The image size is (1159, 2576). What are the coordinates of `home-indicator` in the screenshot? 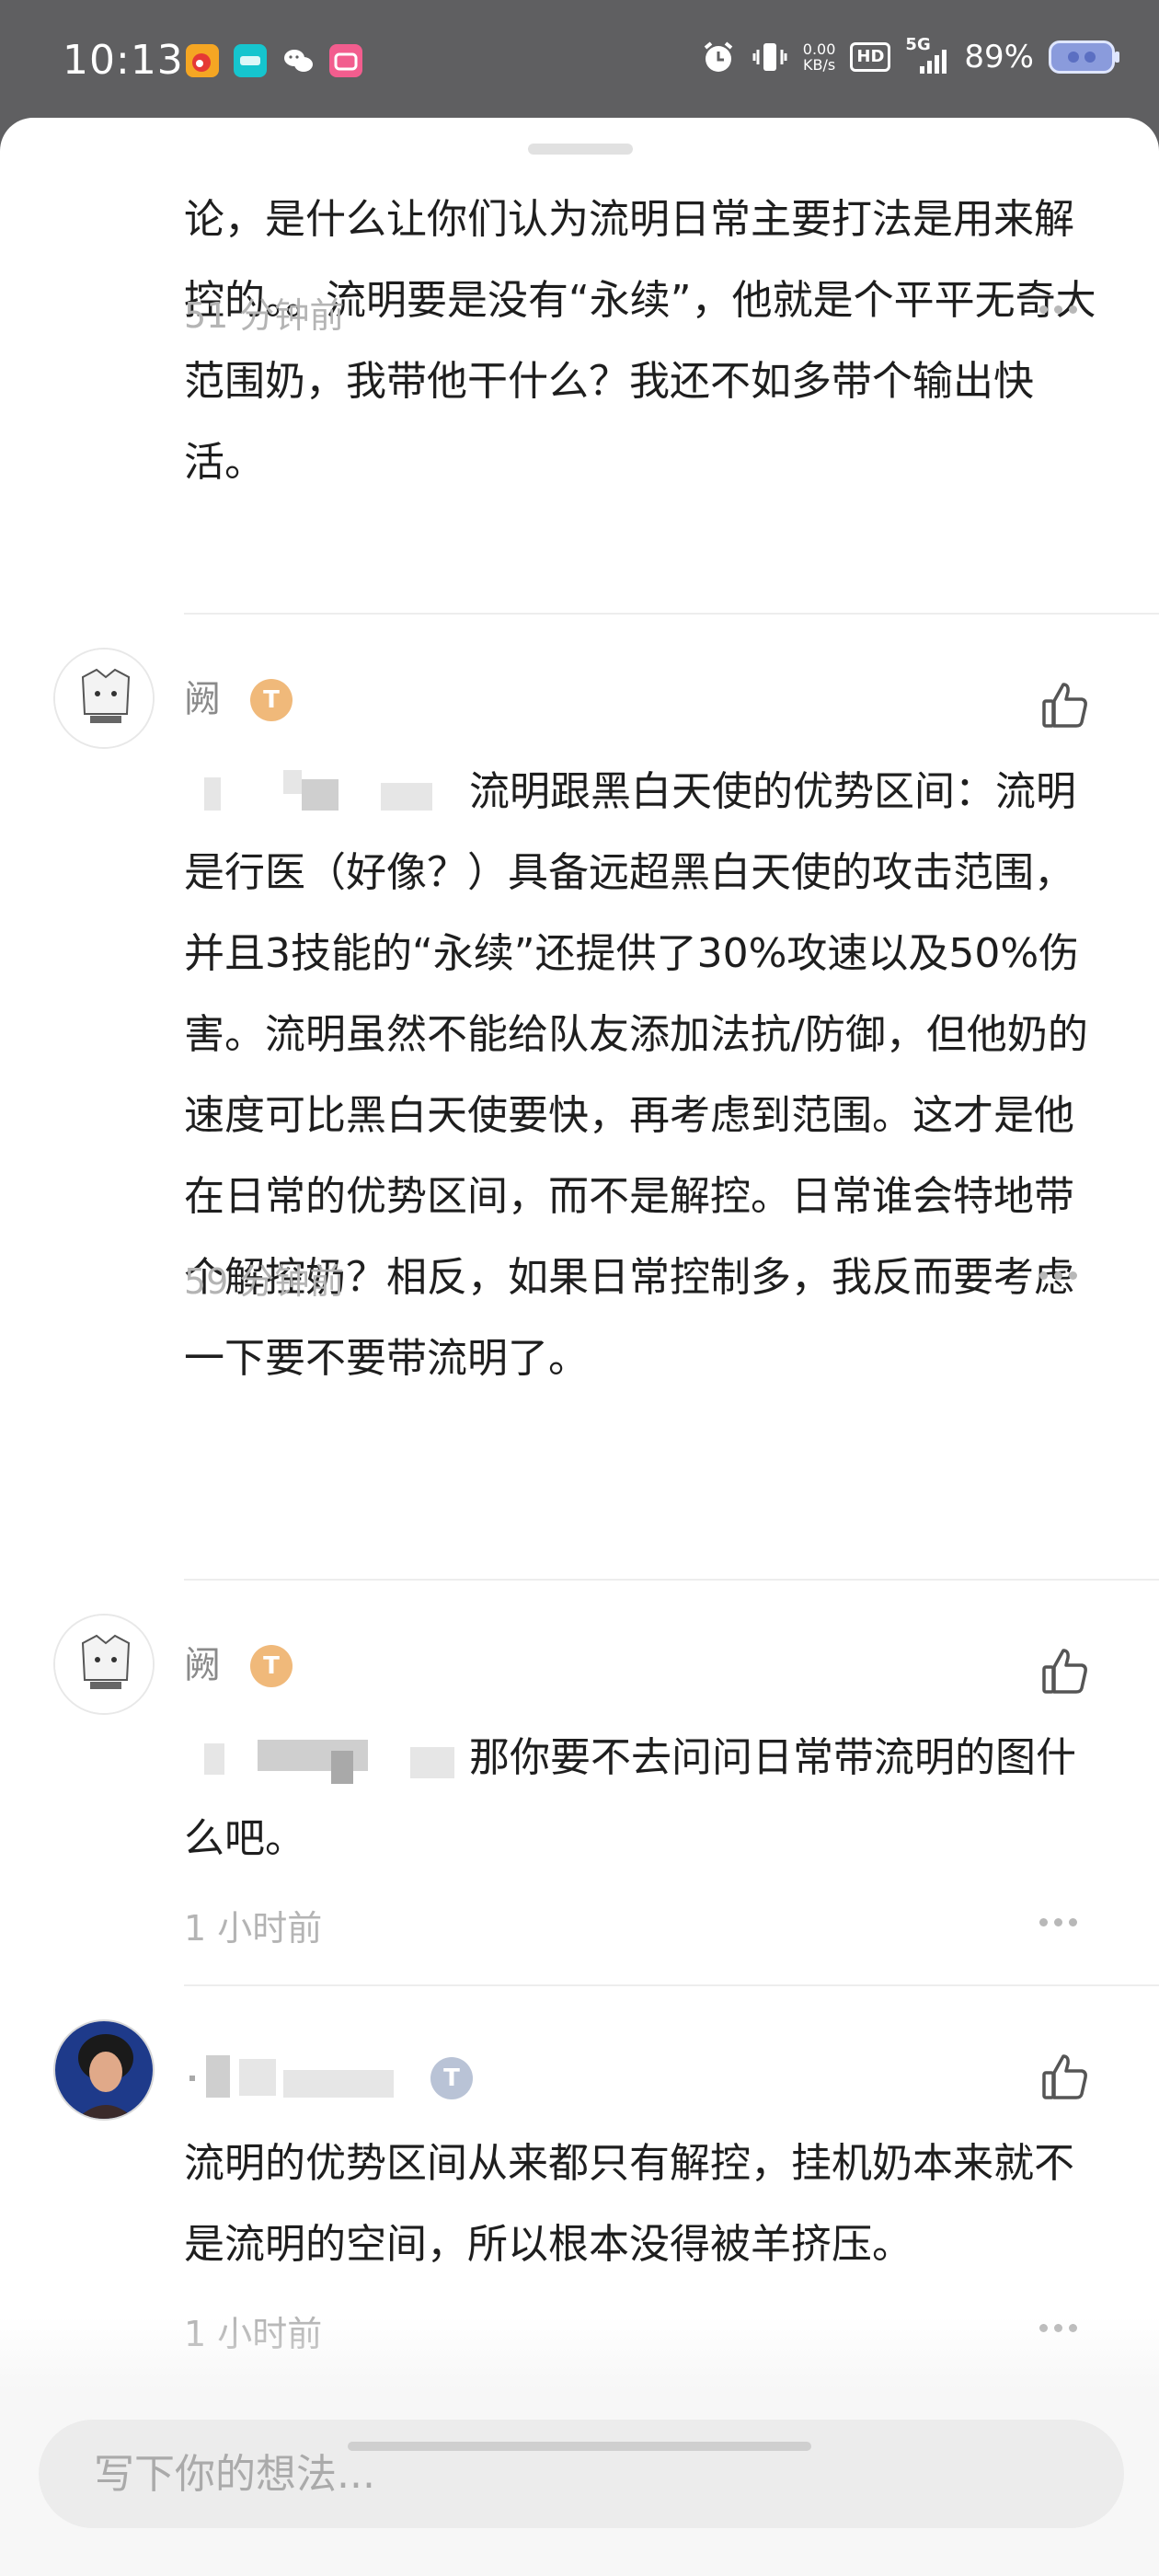 It's located at (579, 2446).